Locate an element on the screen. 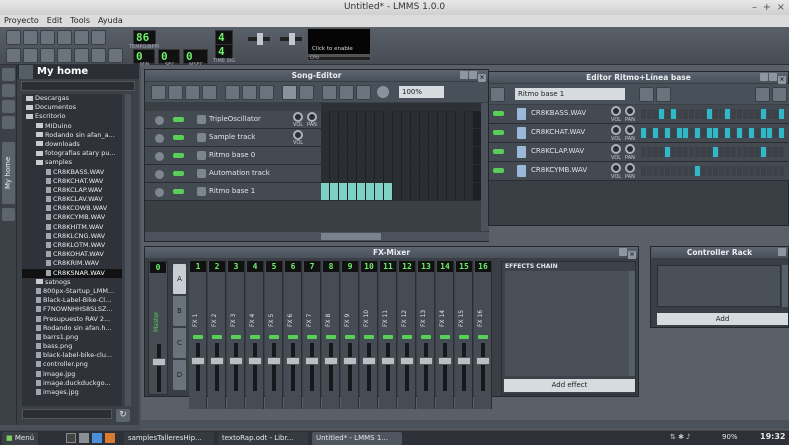 This screenshot has width=789, height=445. tree-item: images.jpg is located at coordinates (72, 392).